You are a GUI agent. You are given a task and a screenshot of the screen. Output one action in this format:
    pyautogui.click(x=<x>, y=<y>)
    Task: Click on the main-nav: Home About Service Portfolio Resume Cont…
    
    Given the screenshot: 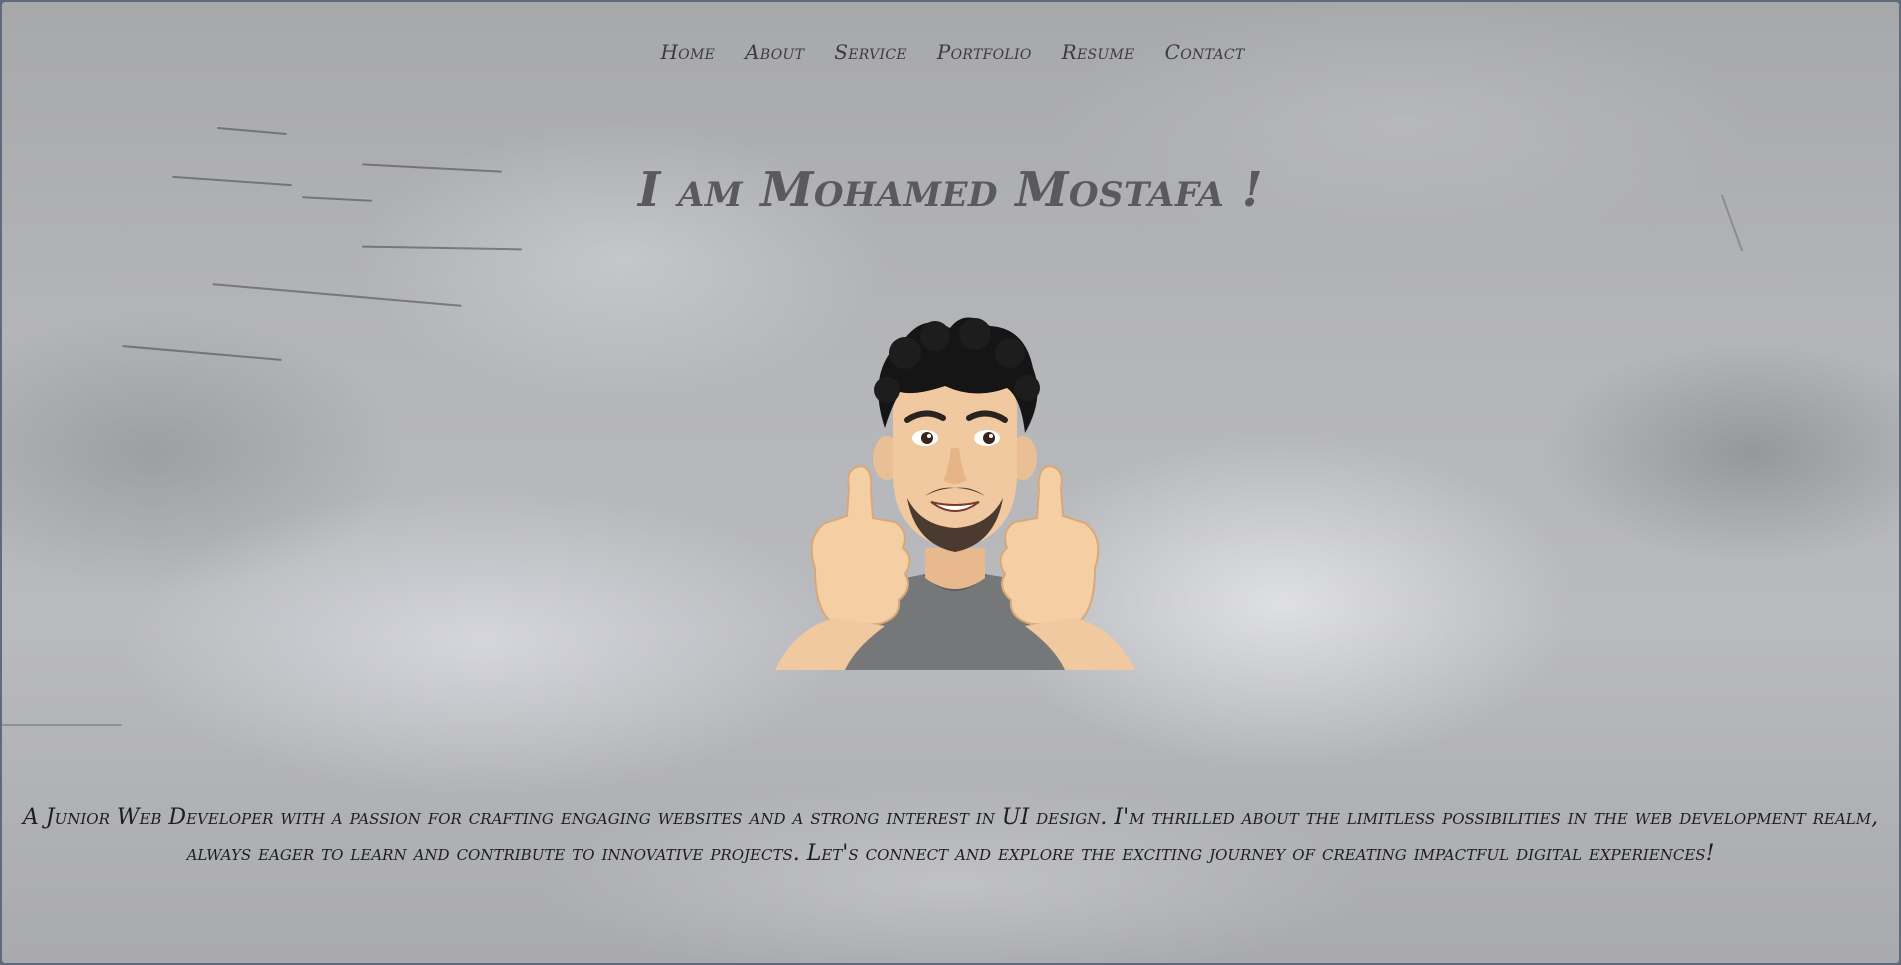 What is the action you would take?
    pyautogui.click(x=950, y=52)
    